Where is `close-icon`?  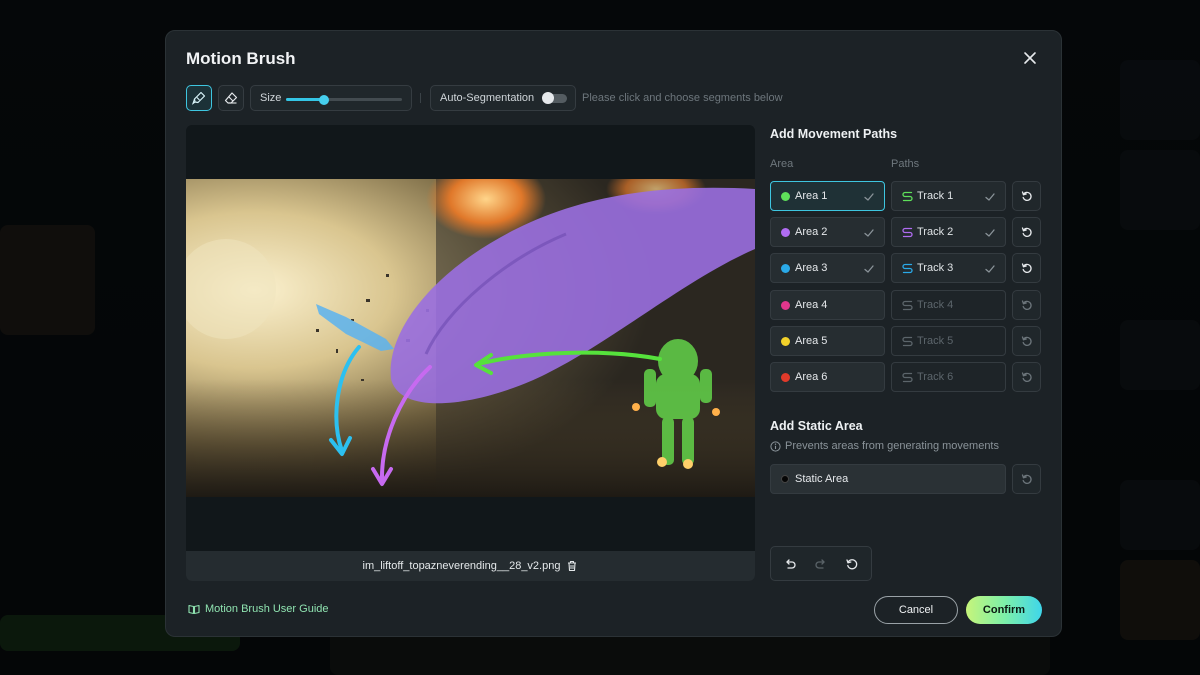 close-icon is located at coordinates (1030, 58).